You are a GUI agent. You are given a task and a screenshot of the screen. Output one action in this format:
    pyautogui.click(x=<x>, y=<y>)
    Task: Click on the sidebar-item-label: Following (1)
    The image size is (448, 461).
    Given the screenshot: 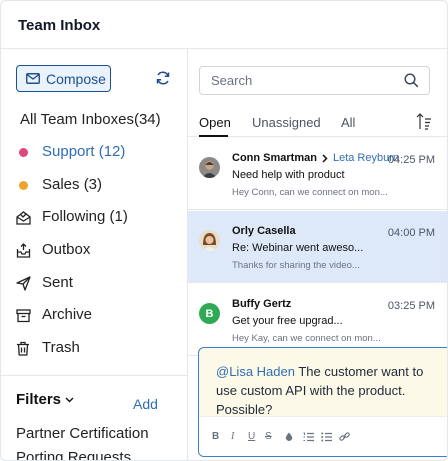 What is the action you would take?
    pyautogui.click(x=85, y=216)
    